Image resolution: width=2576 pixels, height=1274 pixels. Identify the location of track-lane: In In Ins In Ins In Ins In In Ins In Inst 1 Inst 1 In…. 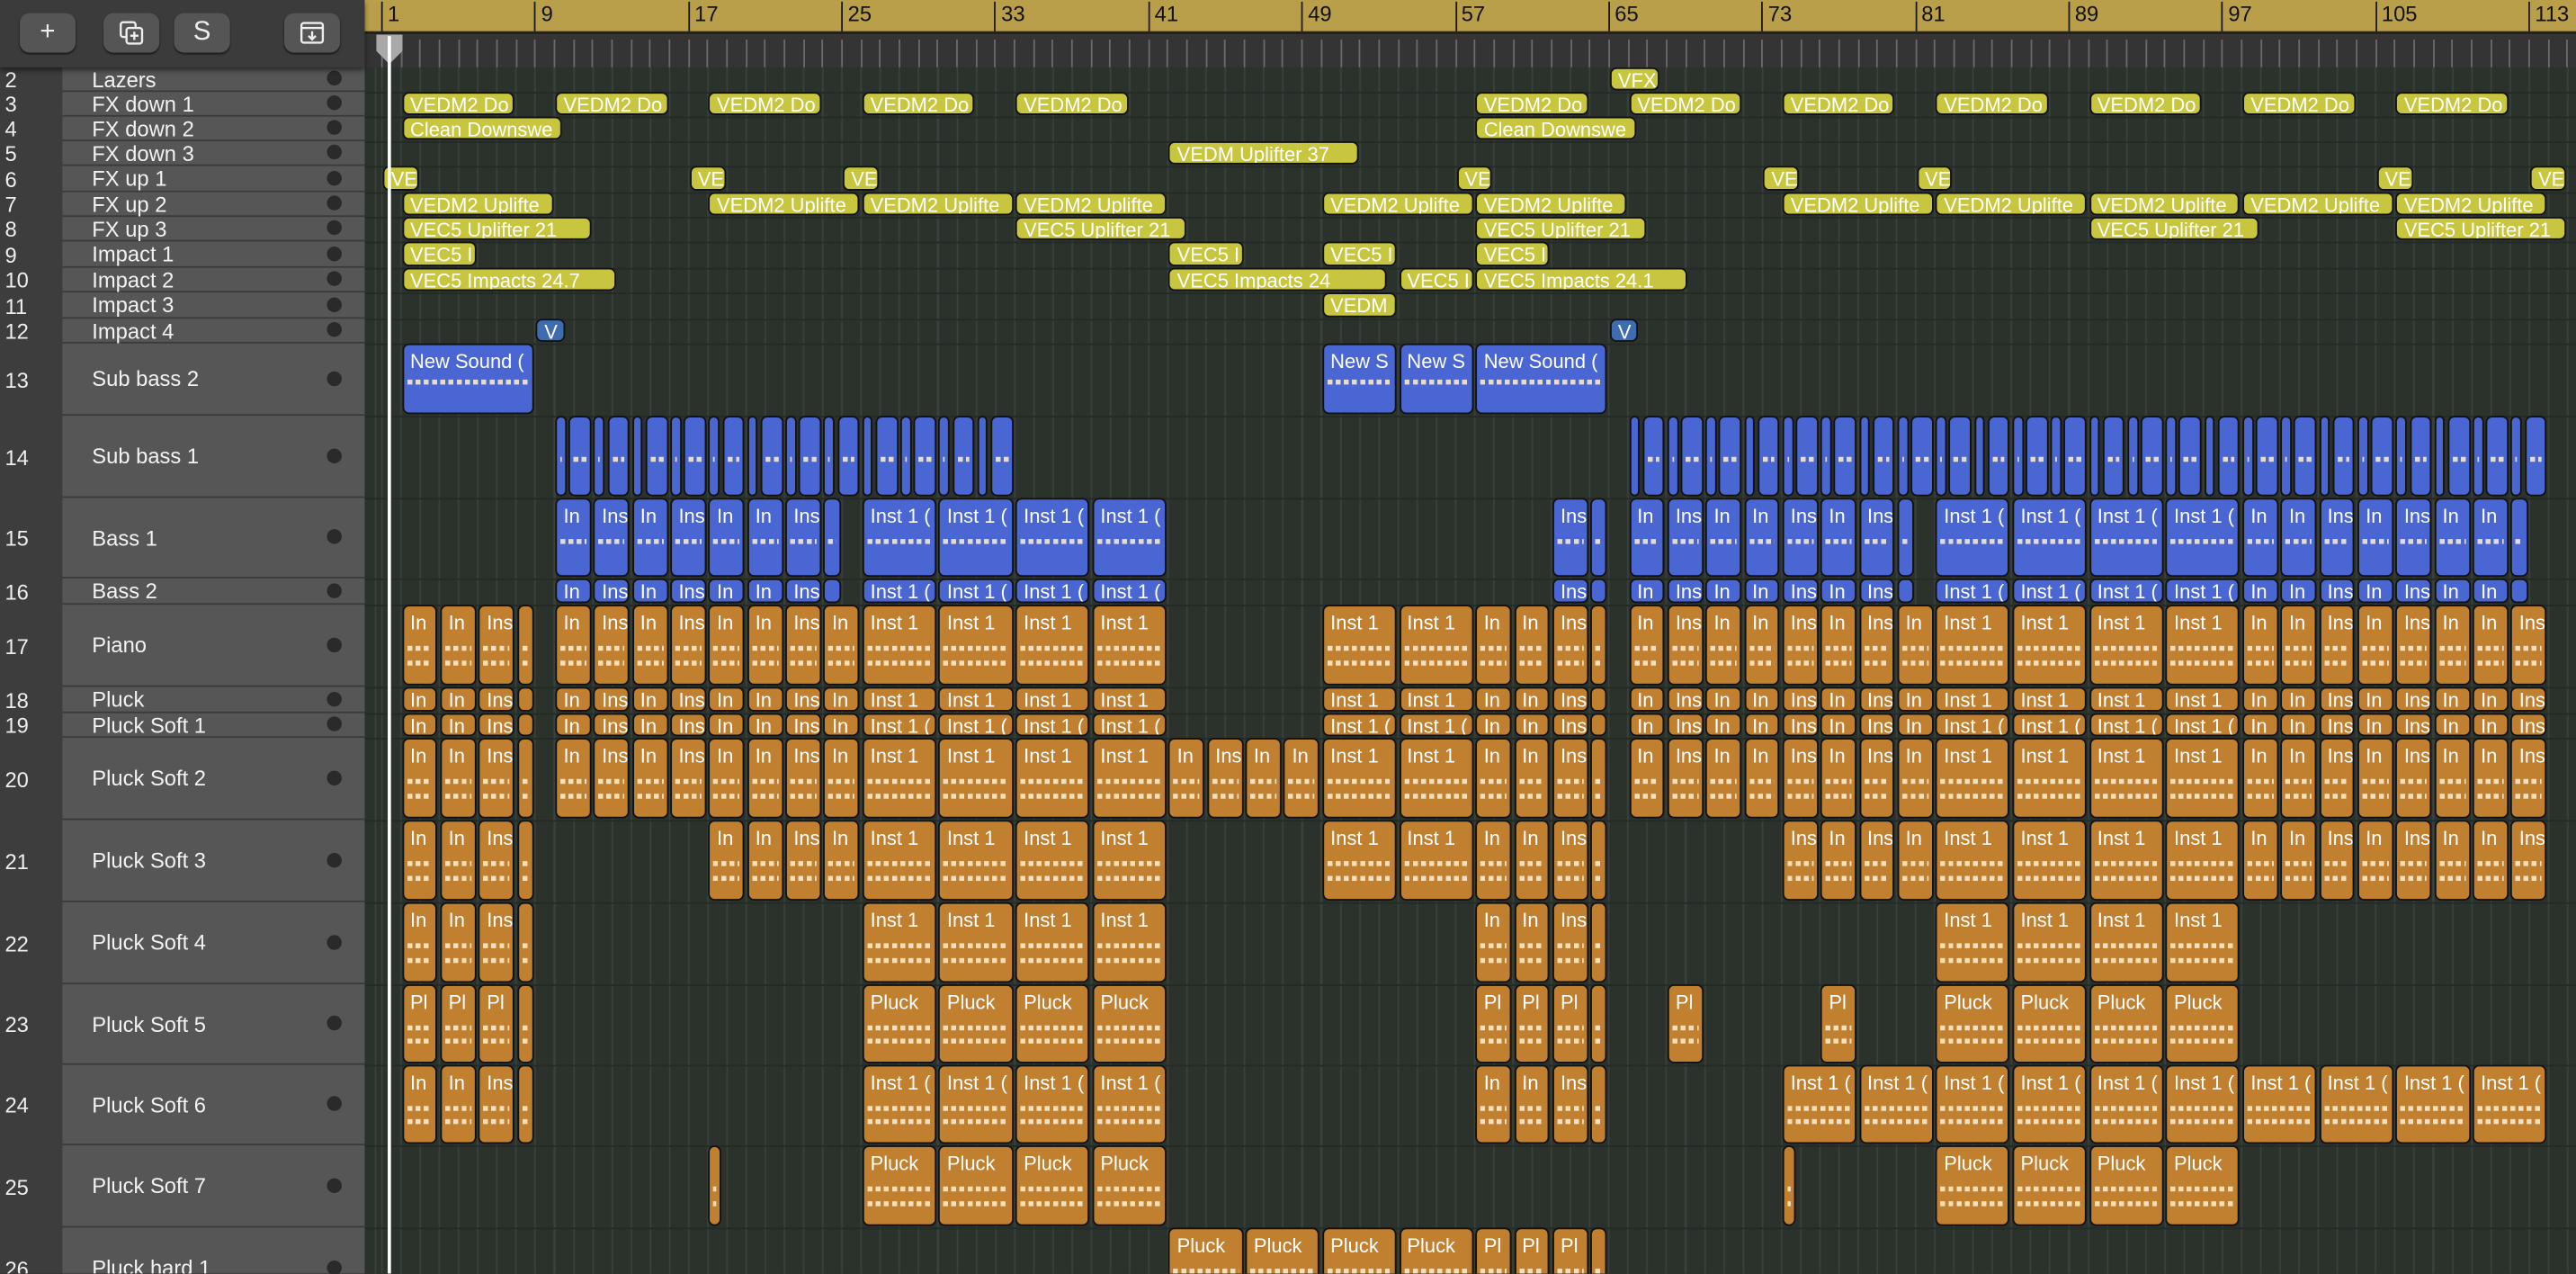
(1470, 780).